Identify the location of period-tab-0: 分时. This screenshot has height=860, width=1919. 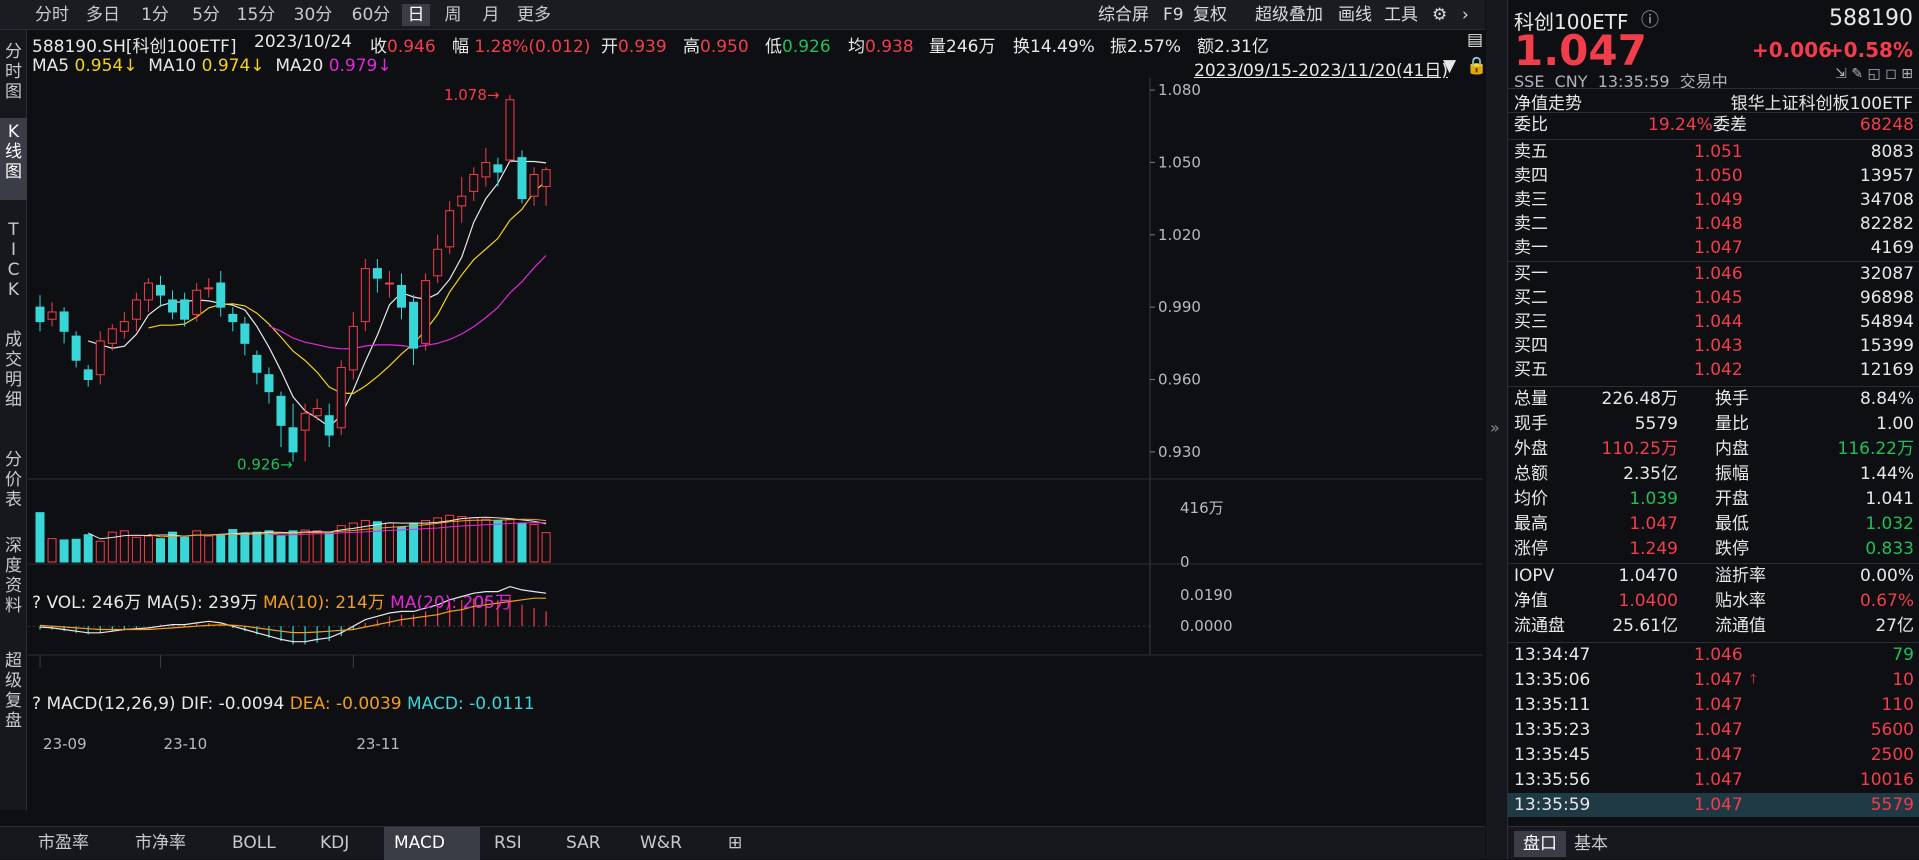
(52, 15).